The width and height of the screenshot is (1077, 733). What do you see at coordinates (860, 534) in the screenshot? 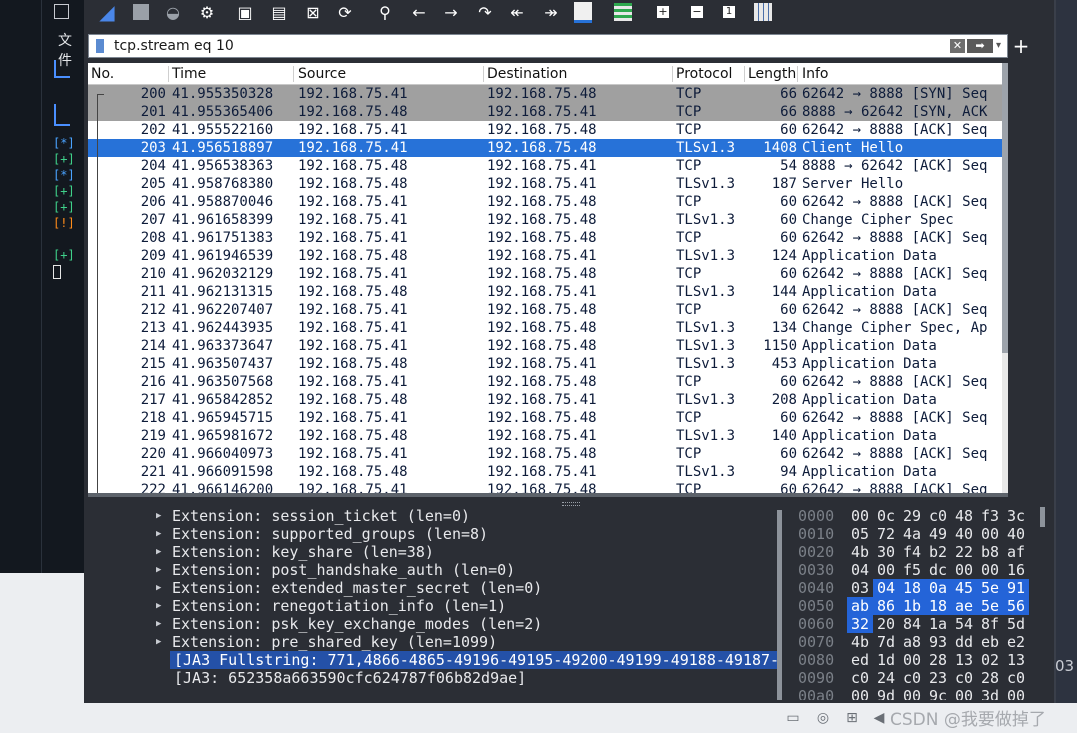
I see `hex-byte: 05` at bounding box center [860, 534].